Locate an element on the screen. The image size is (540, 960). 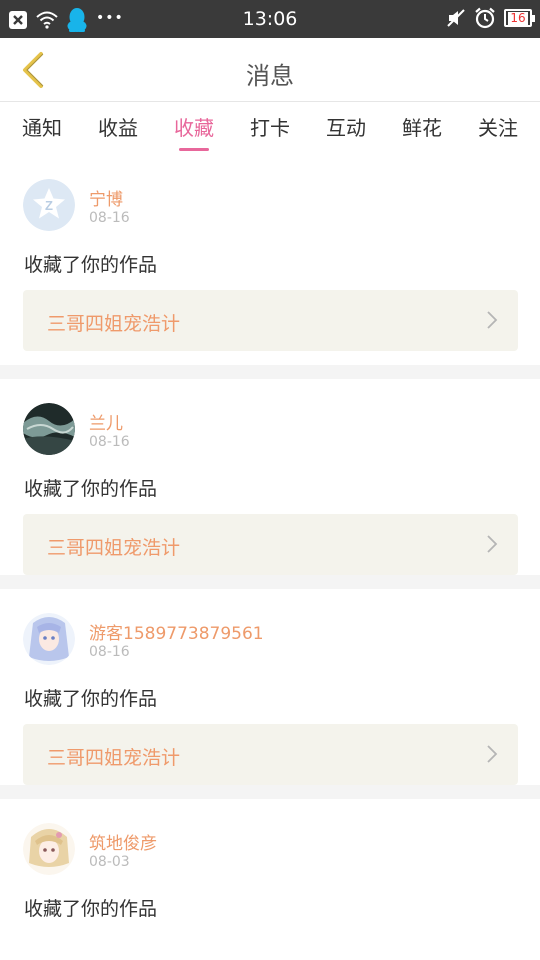
page-title: 消息 is located at coordinates (270, 76).